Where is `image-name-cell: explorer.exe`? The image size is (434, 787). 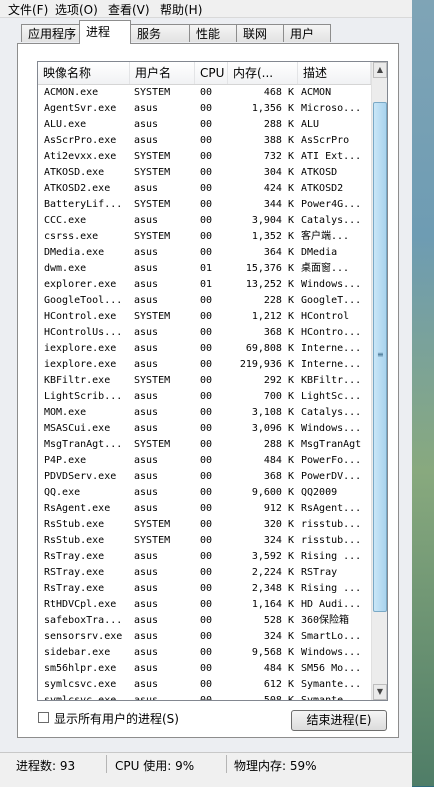 image-name-cell: explorer.exe is located at coordinates (80, 284).